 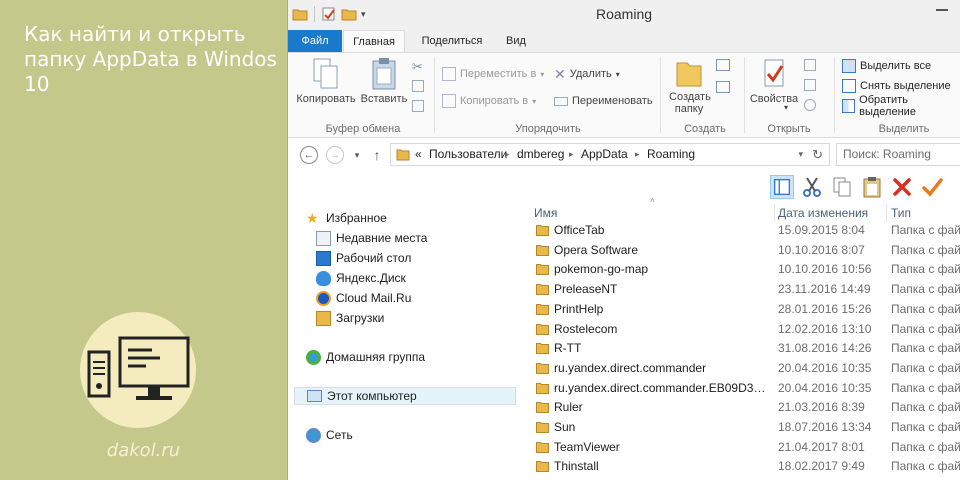 I want to click on copy-button: Копировать, so click(x=326, y=81).